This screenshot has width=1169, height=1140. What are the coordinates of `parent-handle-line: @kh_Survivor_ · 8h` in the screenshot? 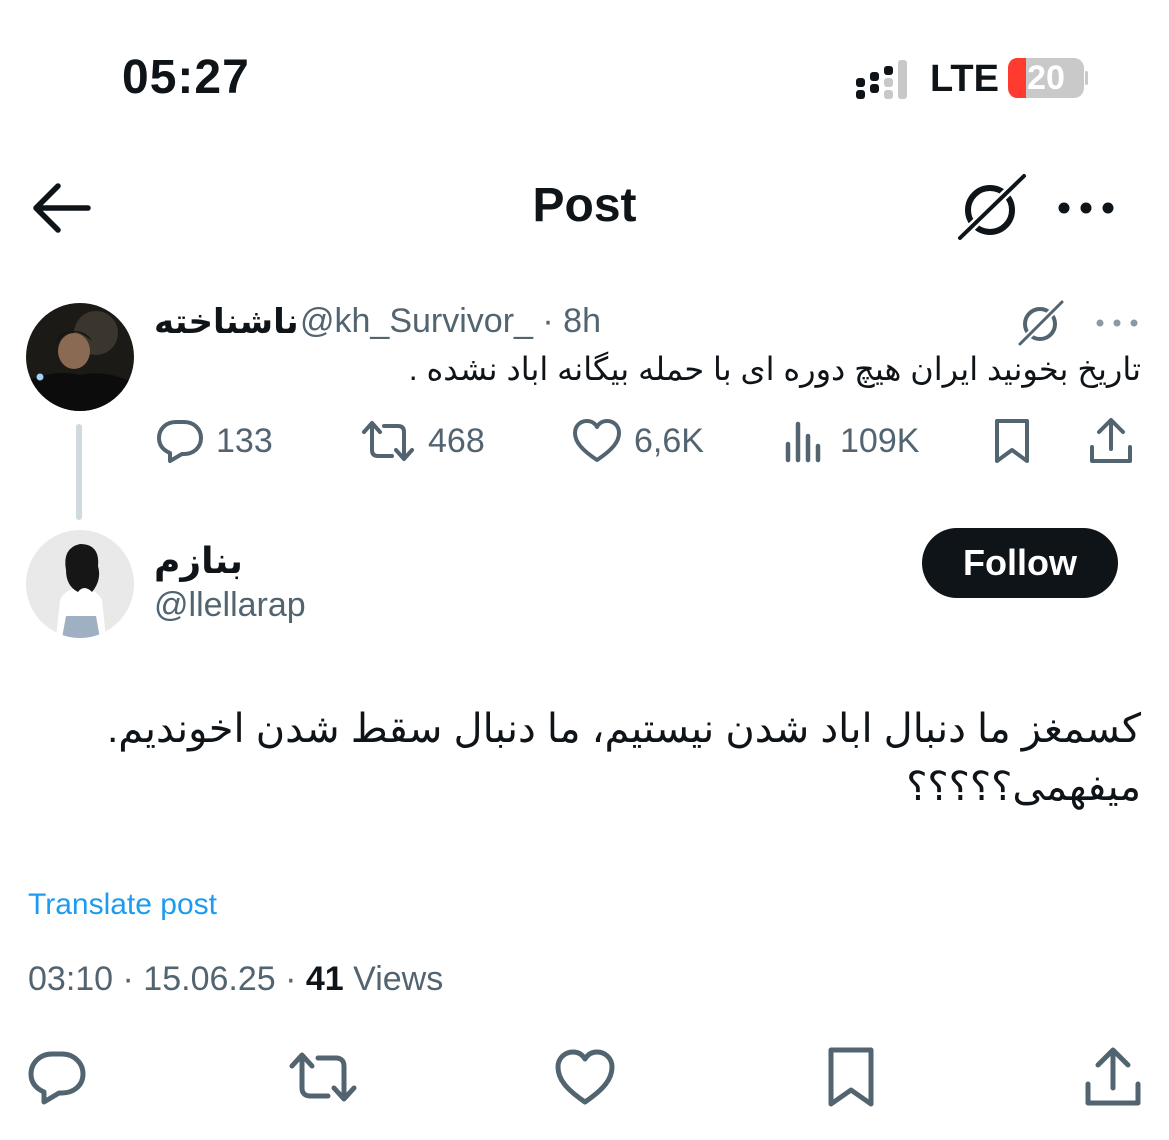 It's located at (450, 321).